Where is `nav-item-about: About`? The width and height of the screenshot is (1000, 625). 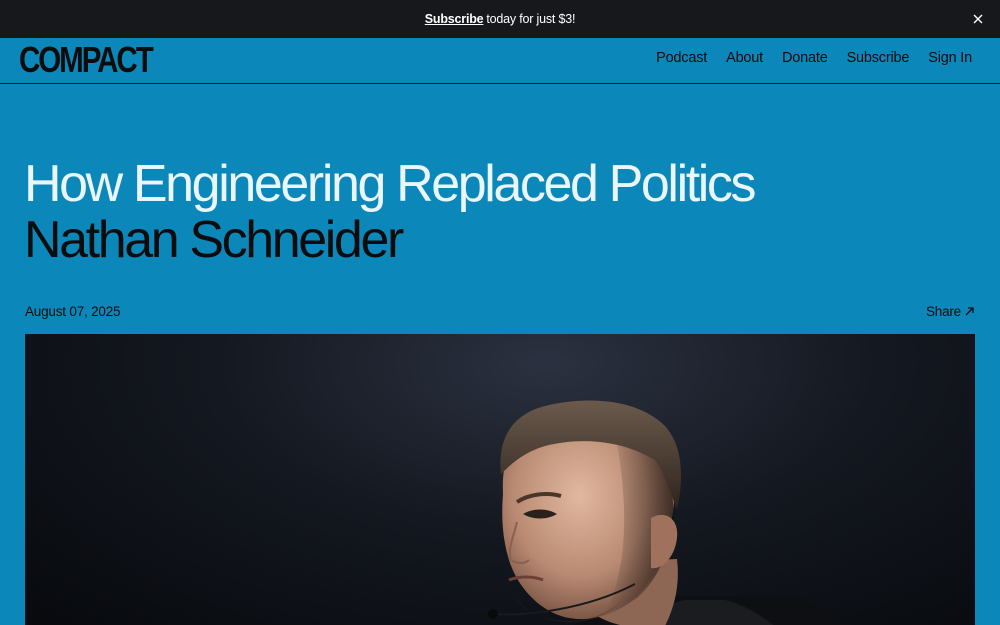 nav-item-about: About is located at coordinates (744, 58).